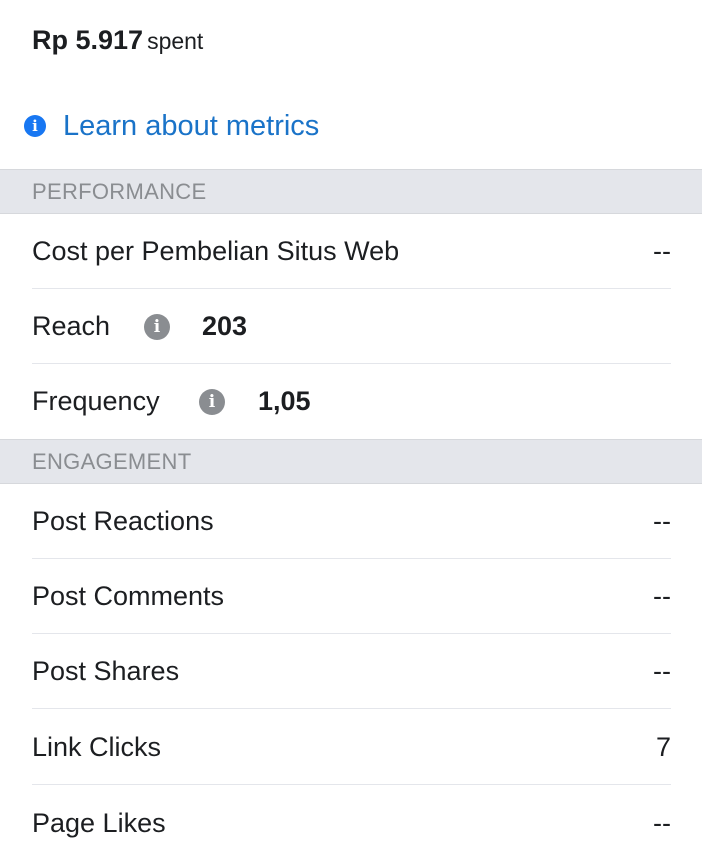  I want to click on metric-row-cost-per-pembelian-situs-web: Cost per Pembelian Situs Web --, so click(351, 251).